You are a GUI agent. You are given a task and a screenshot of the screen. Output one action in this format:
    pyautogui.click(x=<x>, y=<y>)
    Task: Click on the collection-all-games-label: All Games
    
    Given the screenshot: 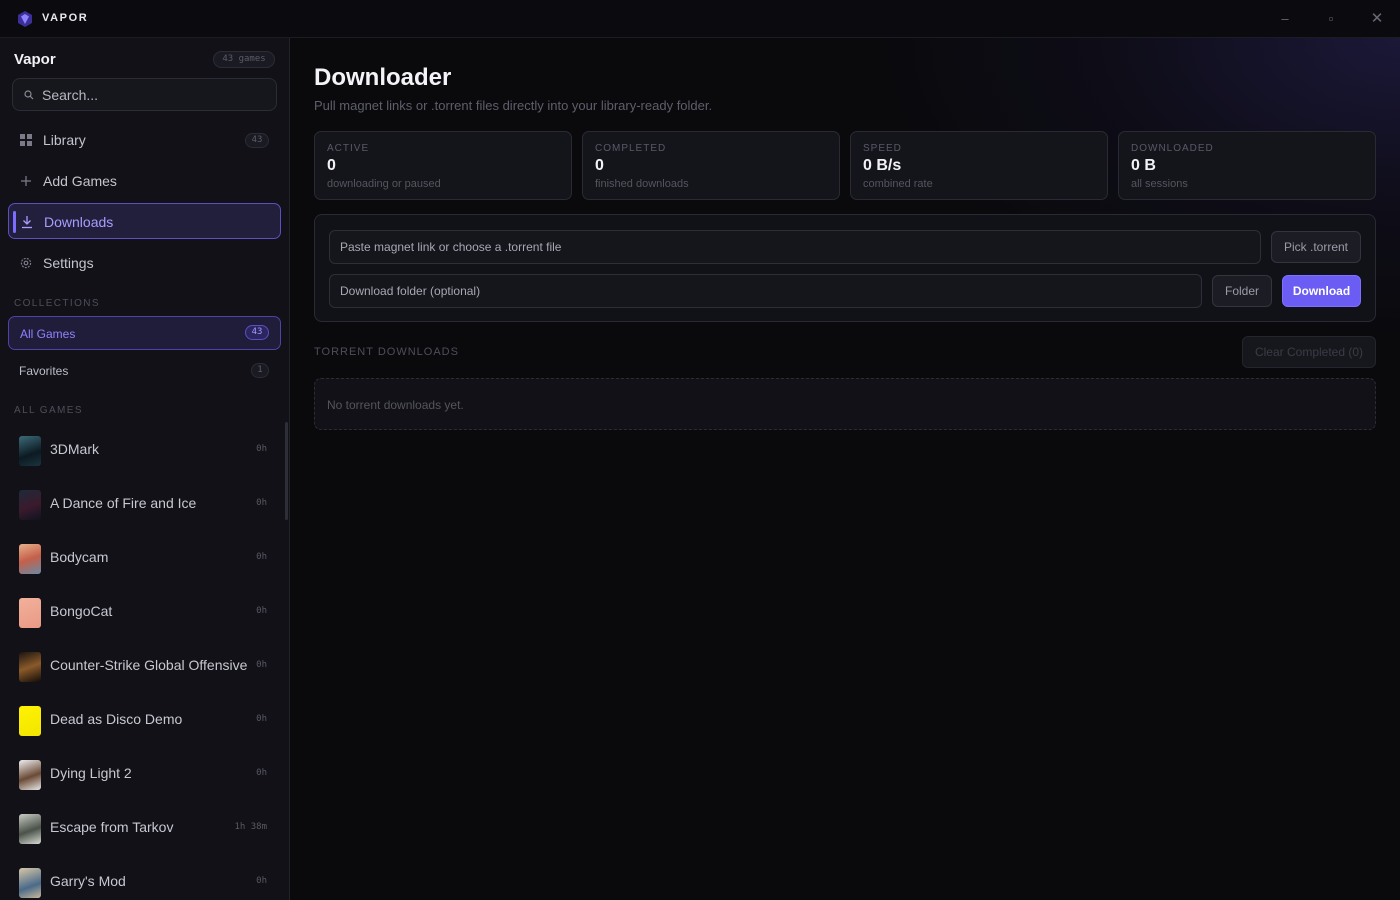 What is the action you would take?
    pyautogui.click(x=48, y=334)
    